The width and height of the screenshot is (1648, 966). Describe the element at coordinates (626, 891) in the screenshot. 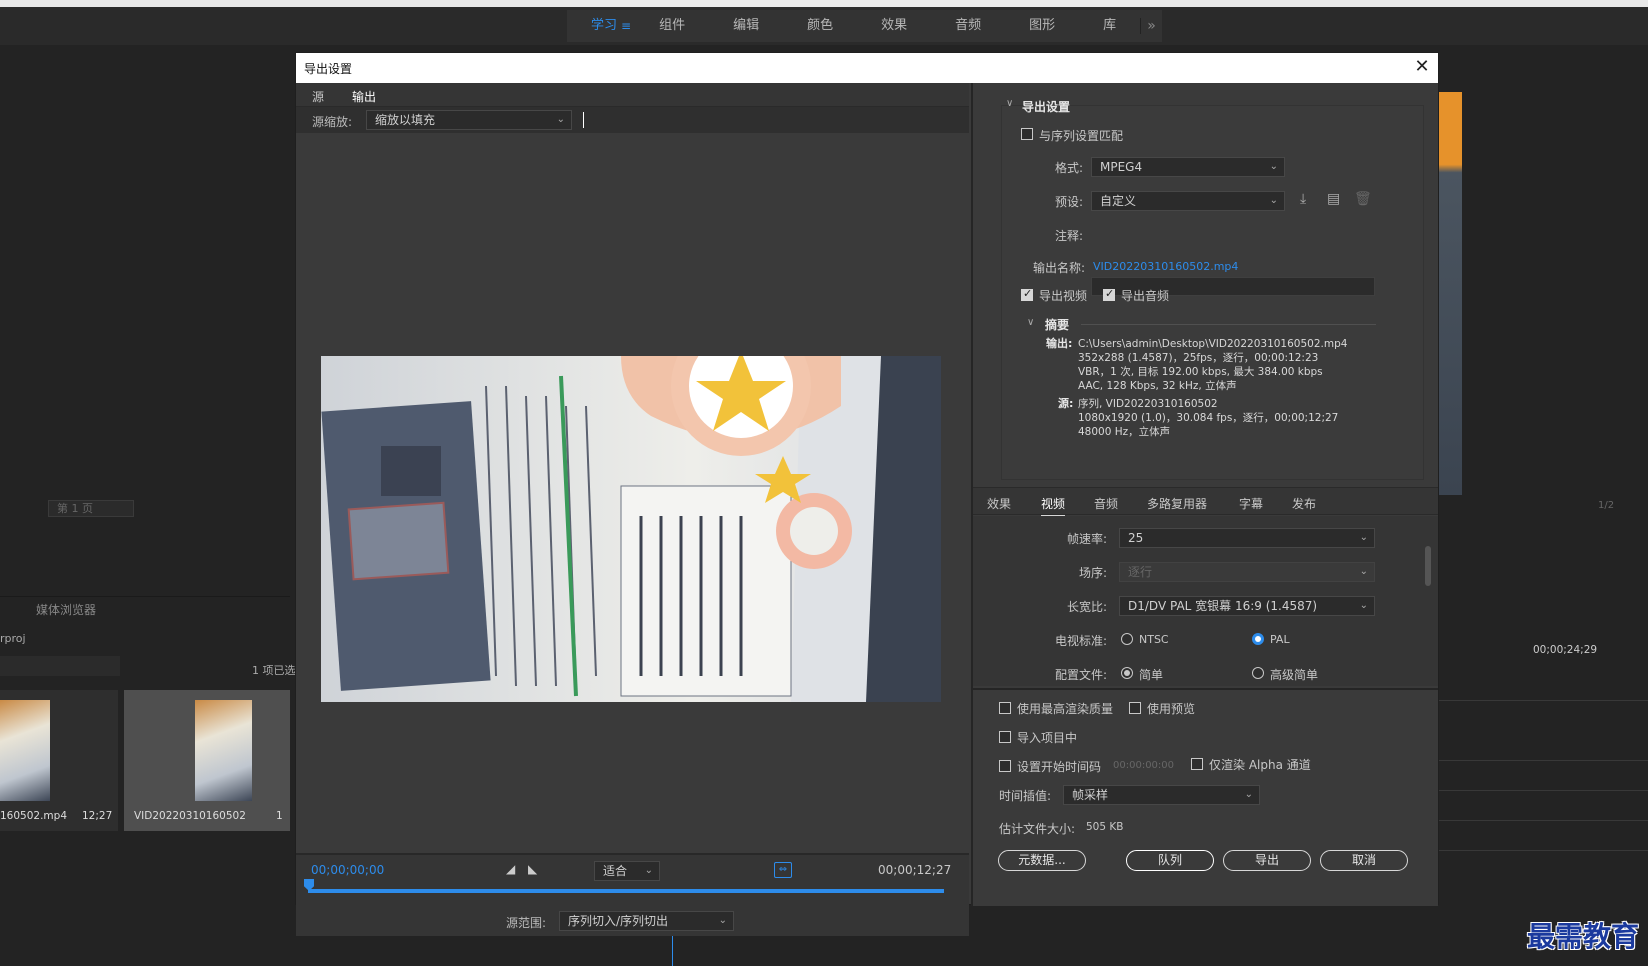

I see `source-range-track` at that location.